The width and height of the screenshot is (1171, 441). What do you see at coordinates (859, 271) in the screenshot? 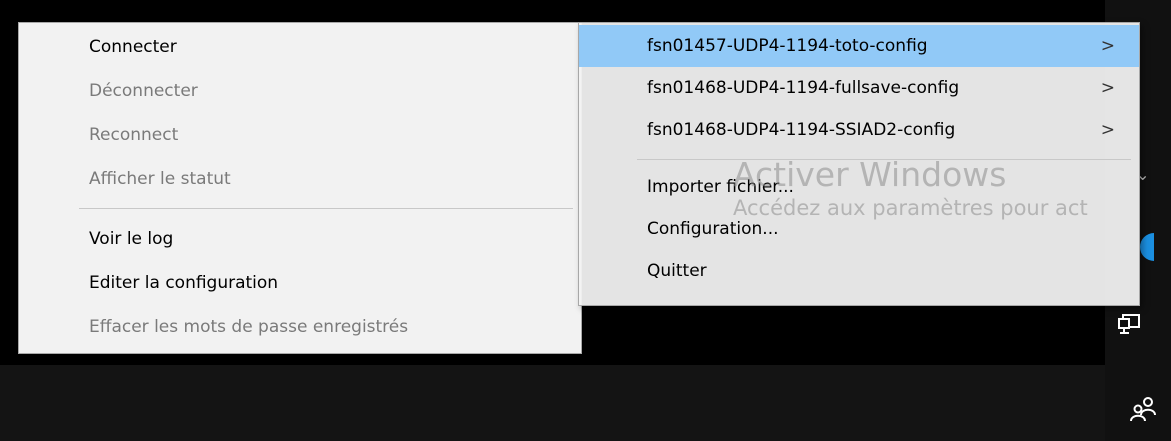
I see `menu-item-quitter: Quitter` at bounding box center [859, 271].